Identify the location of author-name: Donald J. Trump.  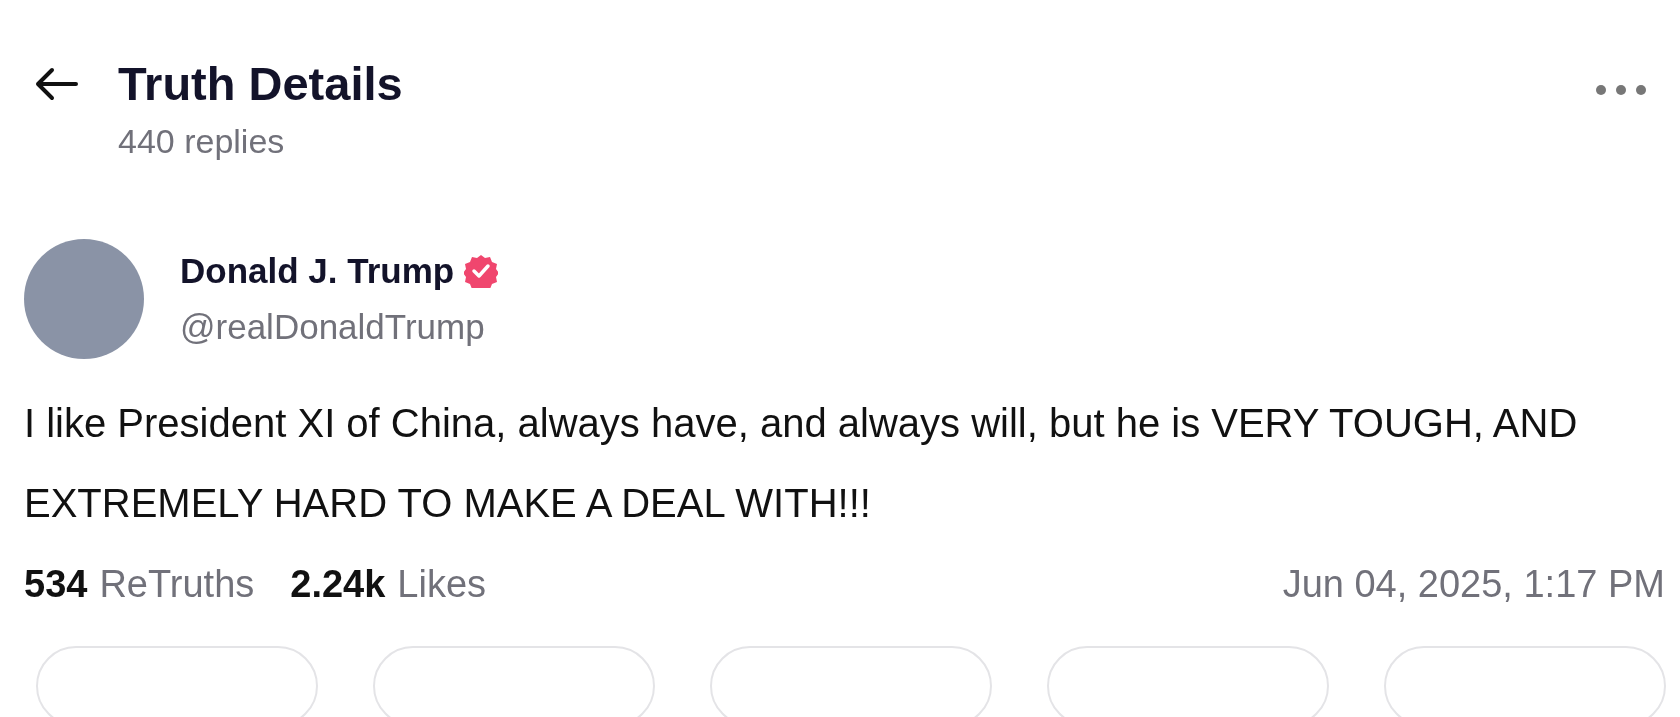
(317, 271).